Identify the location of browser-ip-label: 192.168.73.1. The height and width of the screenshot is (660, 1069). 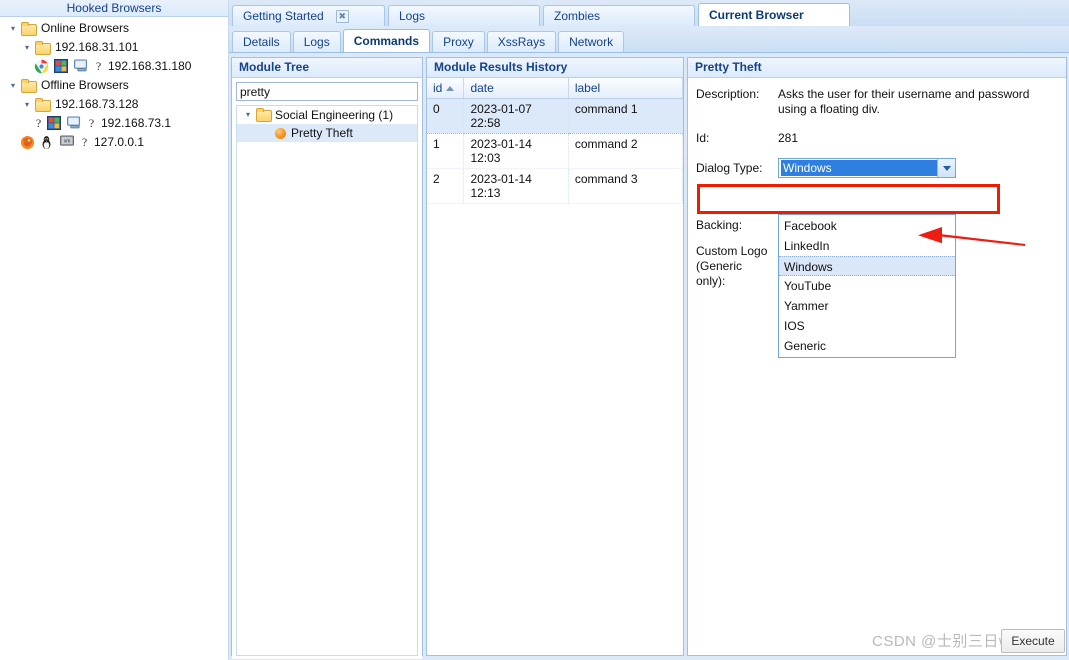
(136, 123).